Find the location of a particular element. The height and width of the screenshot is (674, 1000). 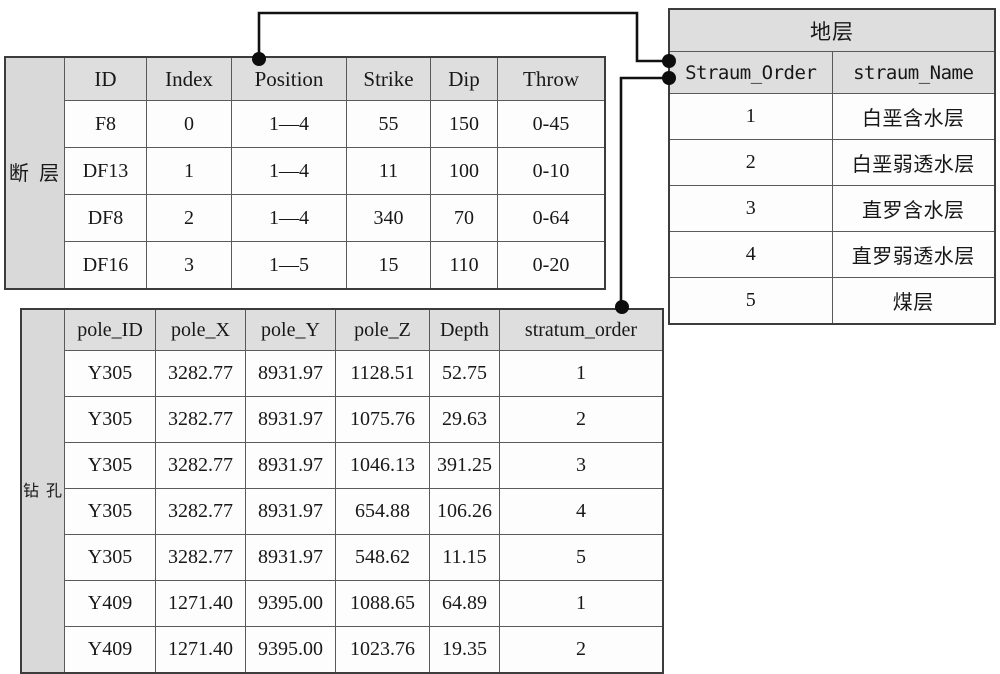

cell-id: DF16 is located at coordinates (105, 265).